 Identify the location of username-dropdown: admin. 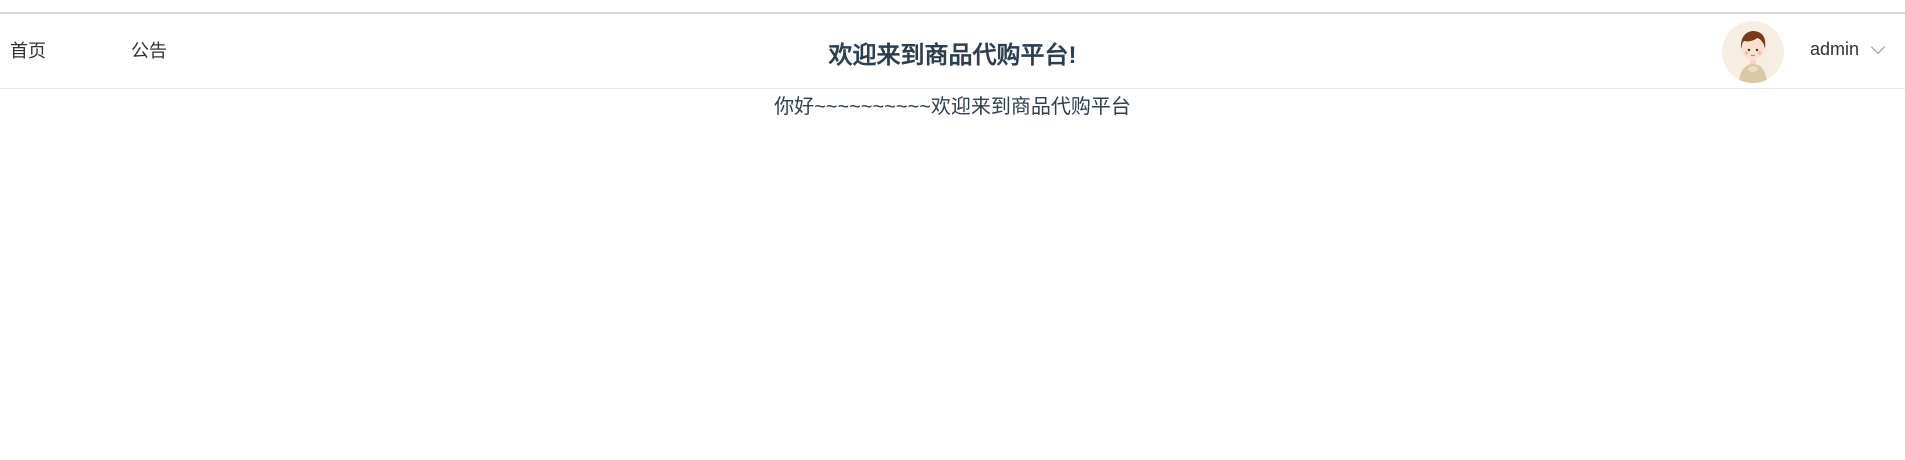
(1847, 49).